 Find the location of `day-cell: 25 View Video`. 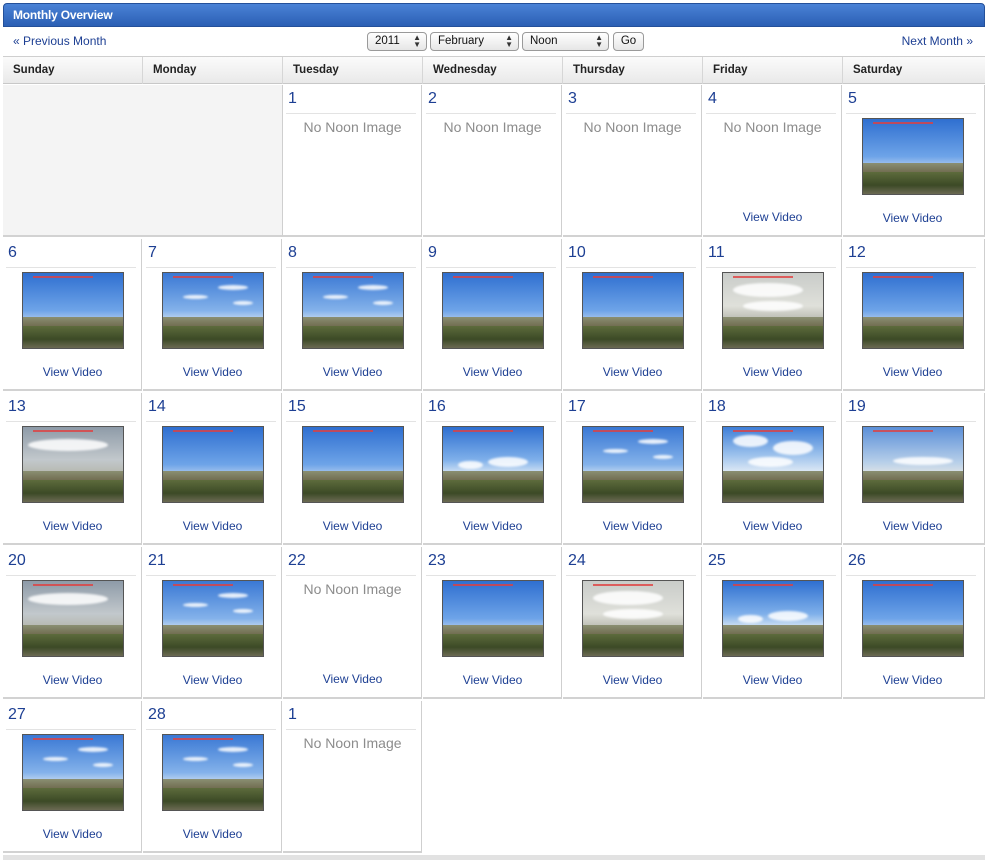

day-cell: 25 View Video is located at coordinates (772, 623).